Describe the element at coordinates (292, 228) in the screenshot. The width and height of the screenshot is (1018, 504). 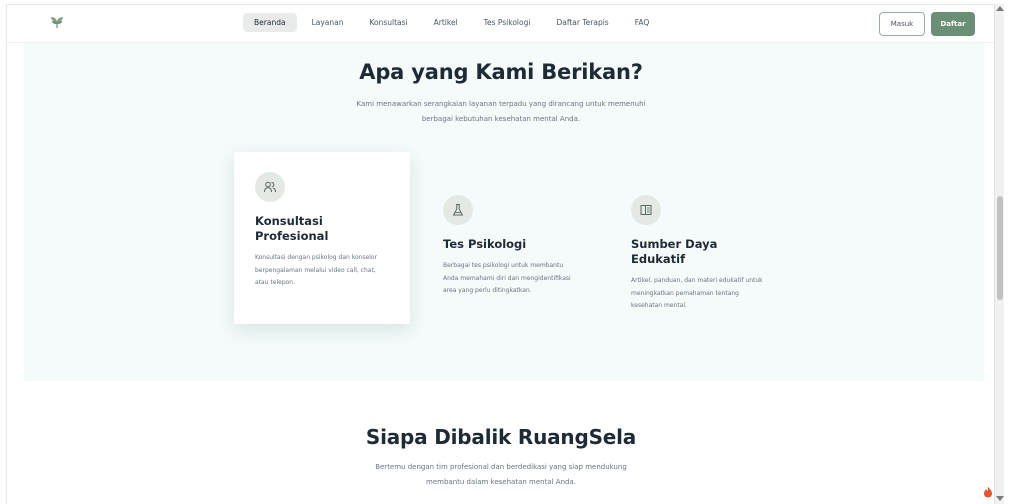
I see `card-title: Konsultasi Profesional` at that location.